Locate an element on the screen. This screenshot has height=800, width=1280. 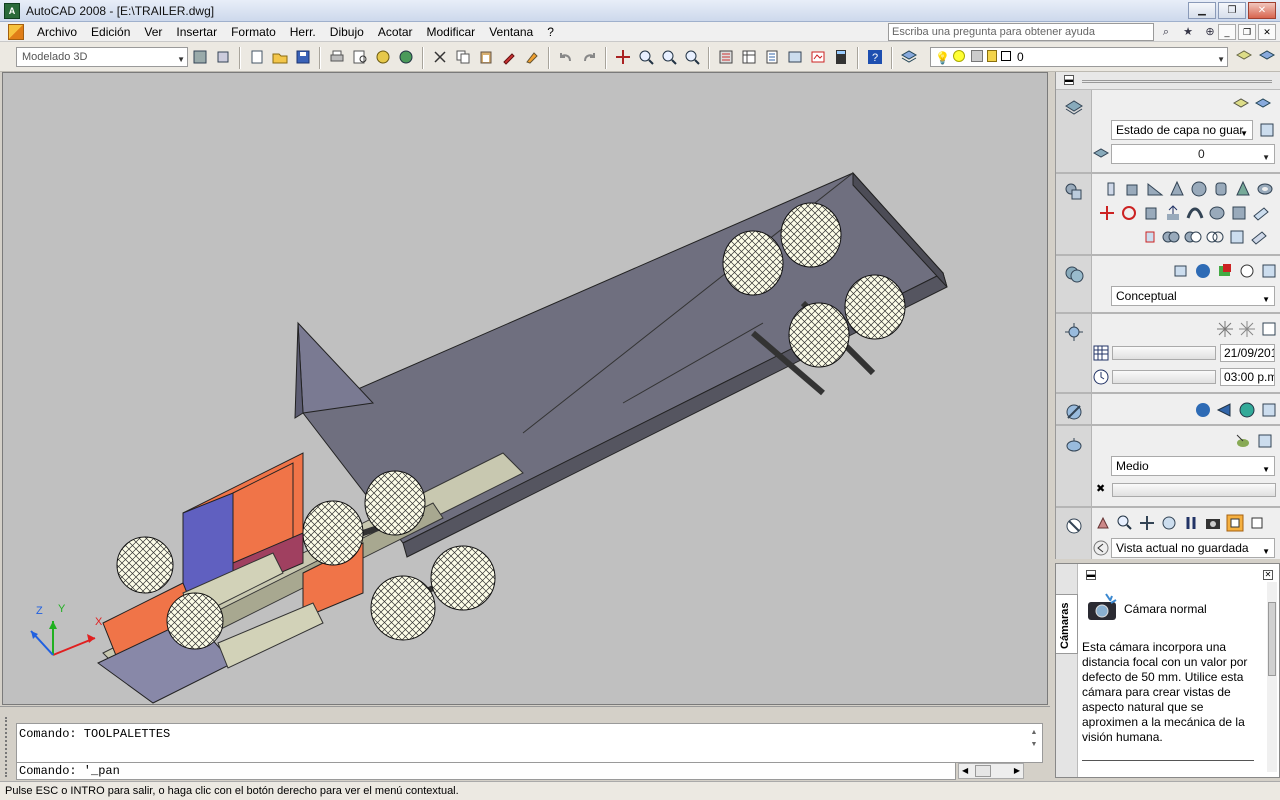
point-light-icon is located at coordinates (1225, 329).